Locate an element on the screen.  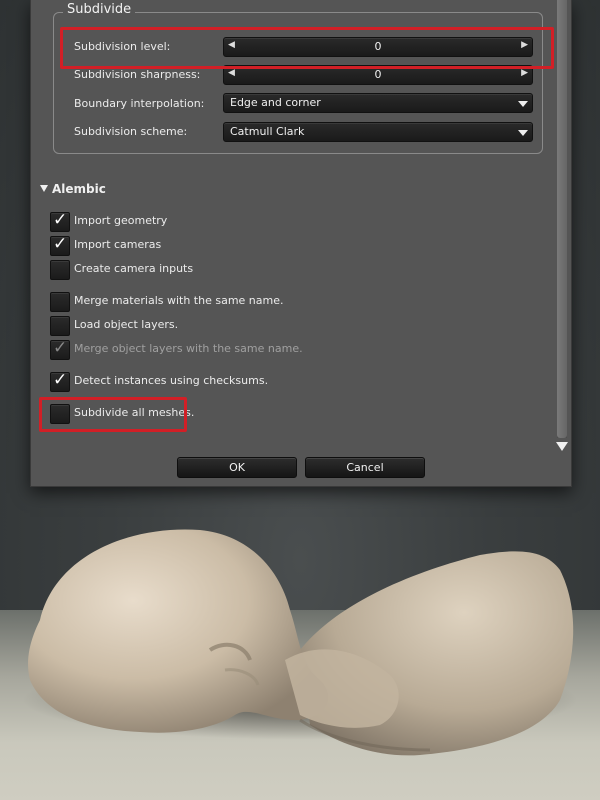
load-object-layers-checkbox is located at coordinates (60, 326).